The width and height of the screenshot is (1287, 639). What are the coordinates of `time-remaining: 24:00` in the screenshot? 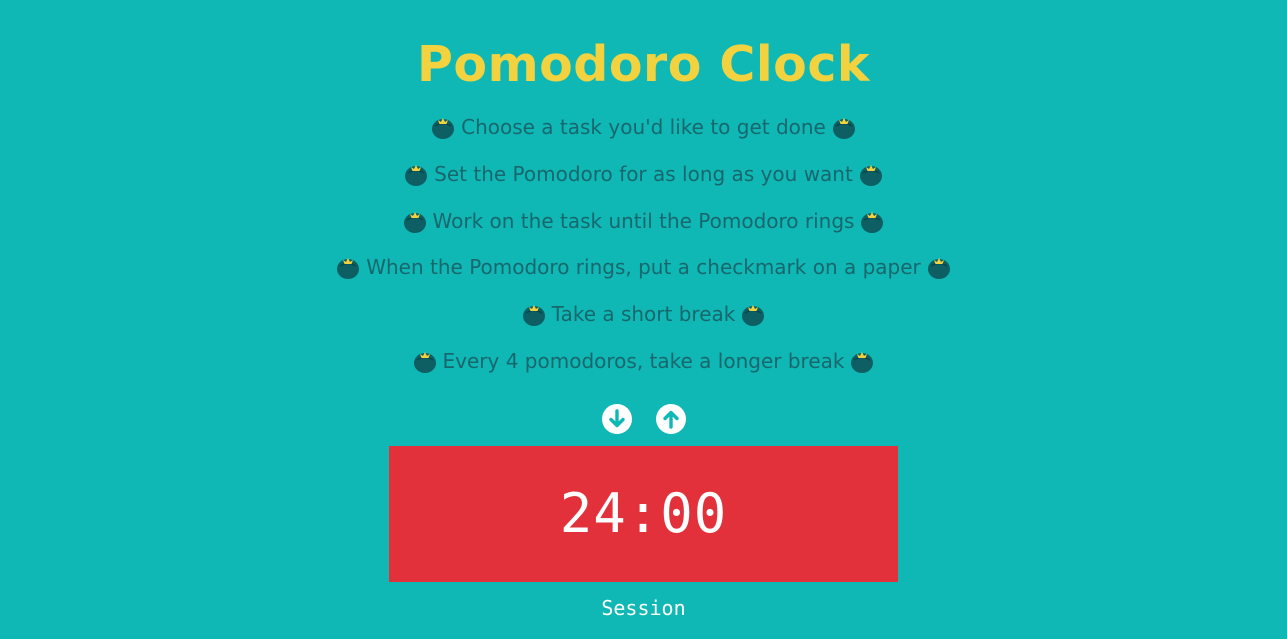 It's located at (643, 513).